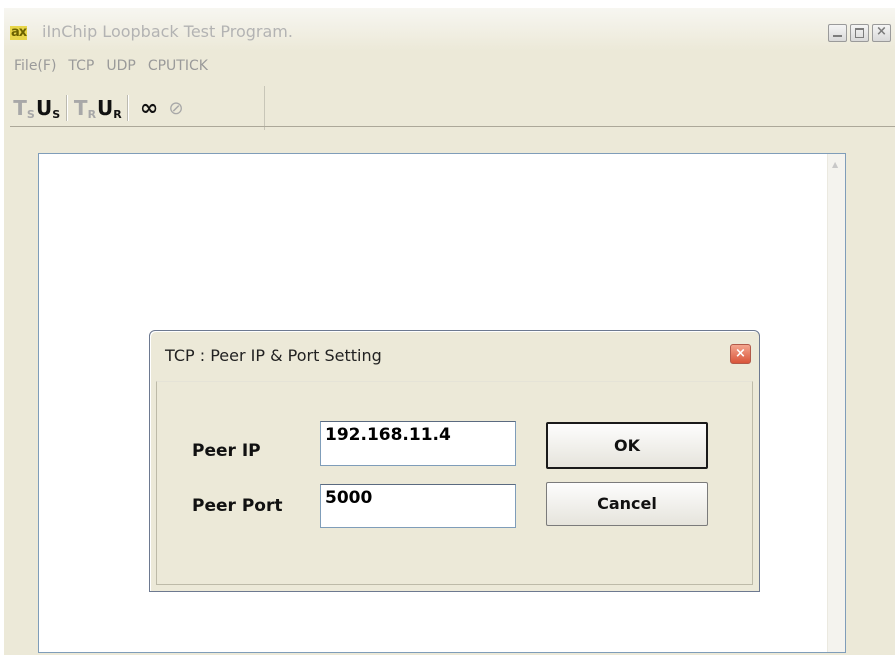  I want to click on peer-port-input: 5000, so click(418, 506).